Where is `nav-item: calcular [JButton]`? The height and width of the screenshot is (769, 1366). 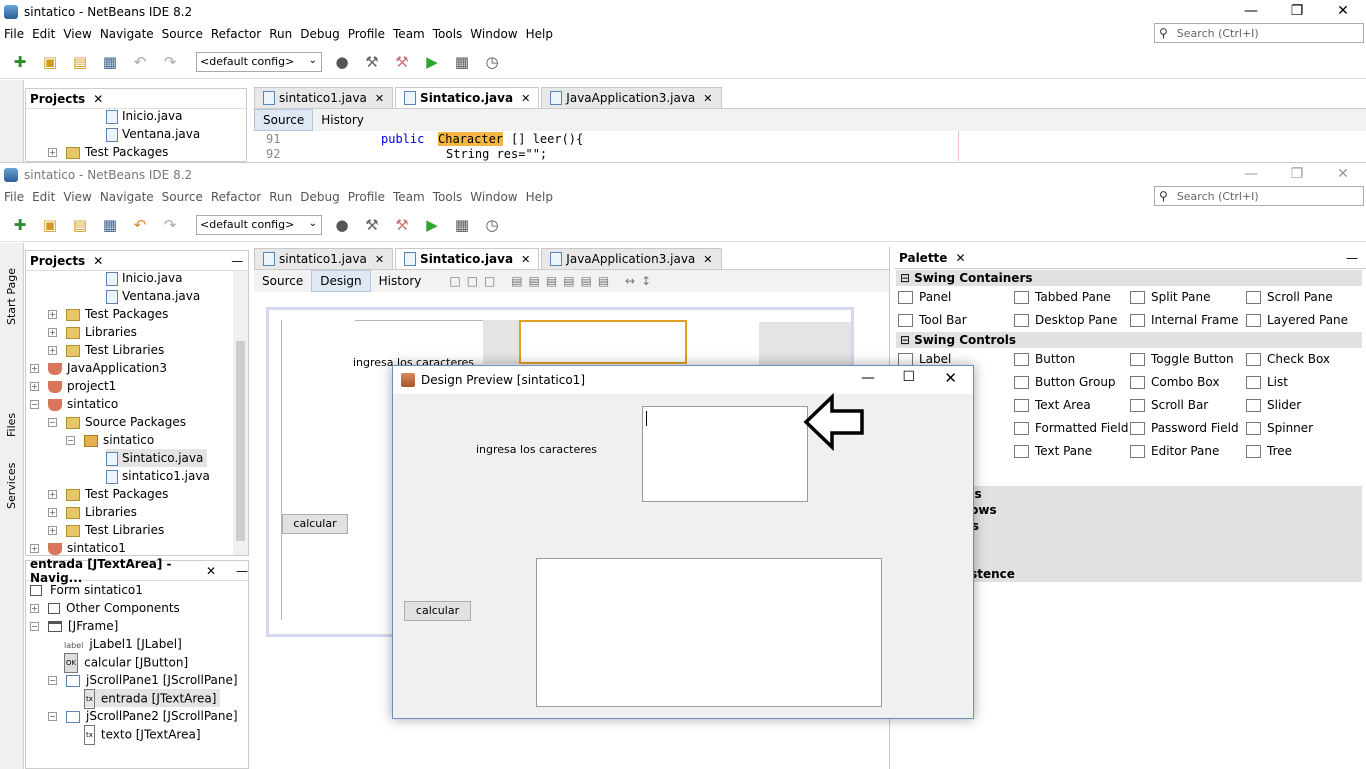 nav-item: calcular [JButton] is located at coordinates (136, 663).